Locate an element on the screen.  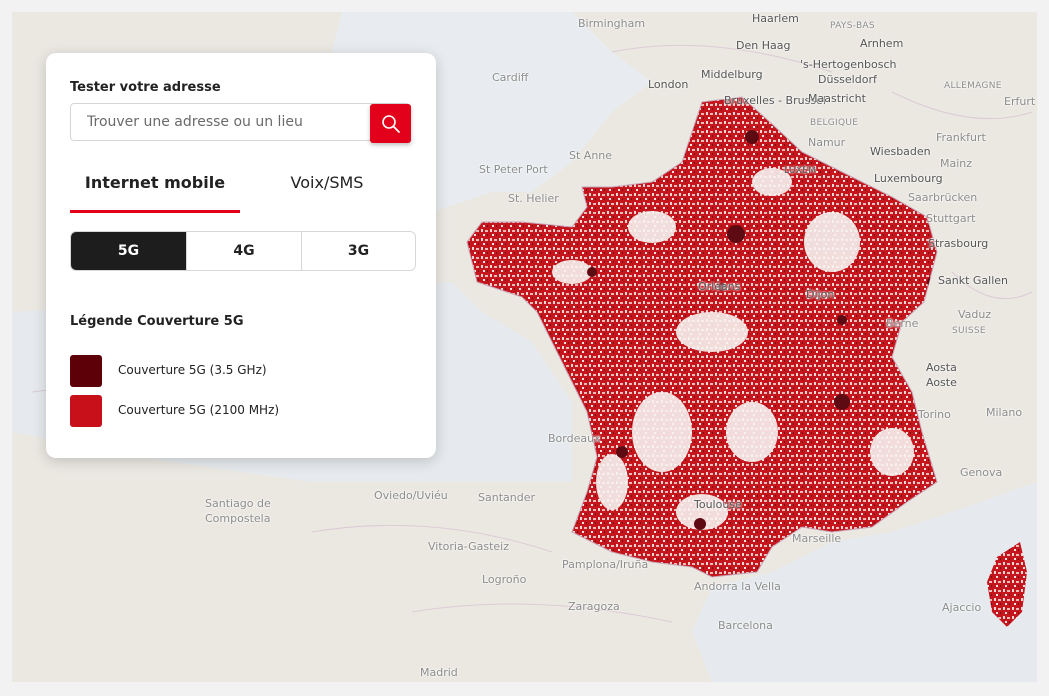
network-selector: 5G 4G 3G is located at coordinates (243, 251).